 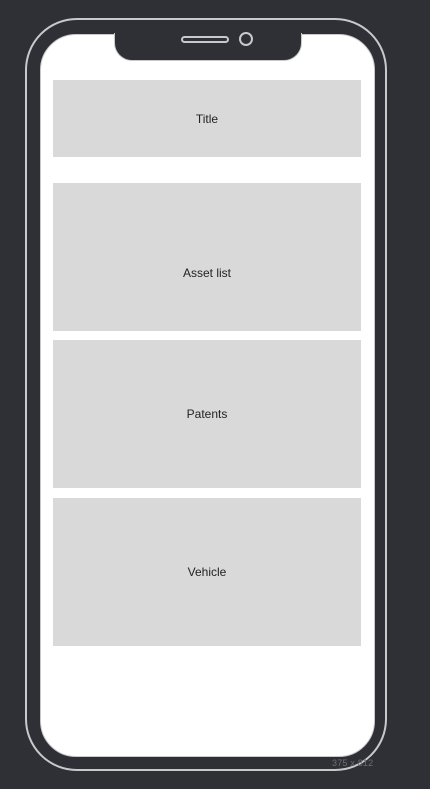 I want to click on vehicle-section: Vehicle, so click(x=207, y=572).